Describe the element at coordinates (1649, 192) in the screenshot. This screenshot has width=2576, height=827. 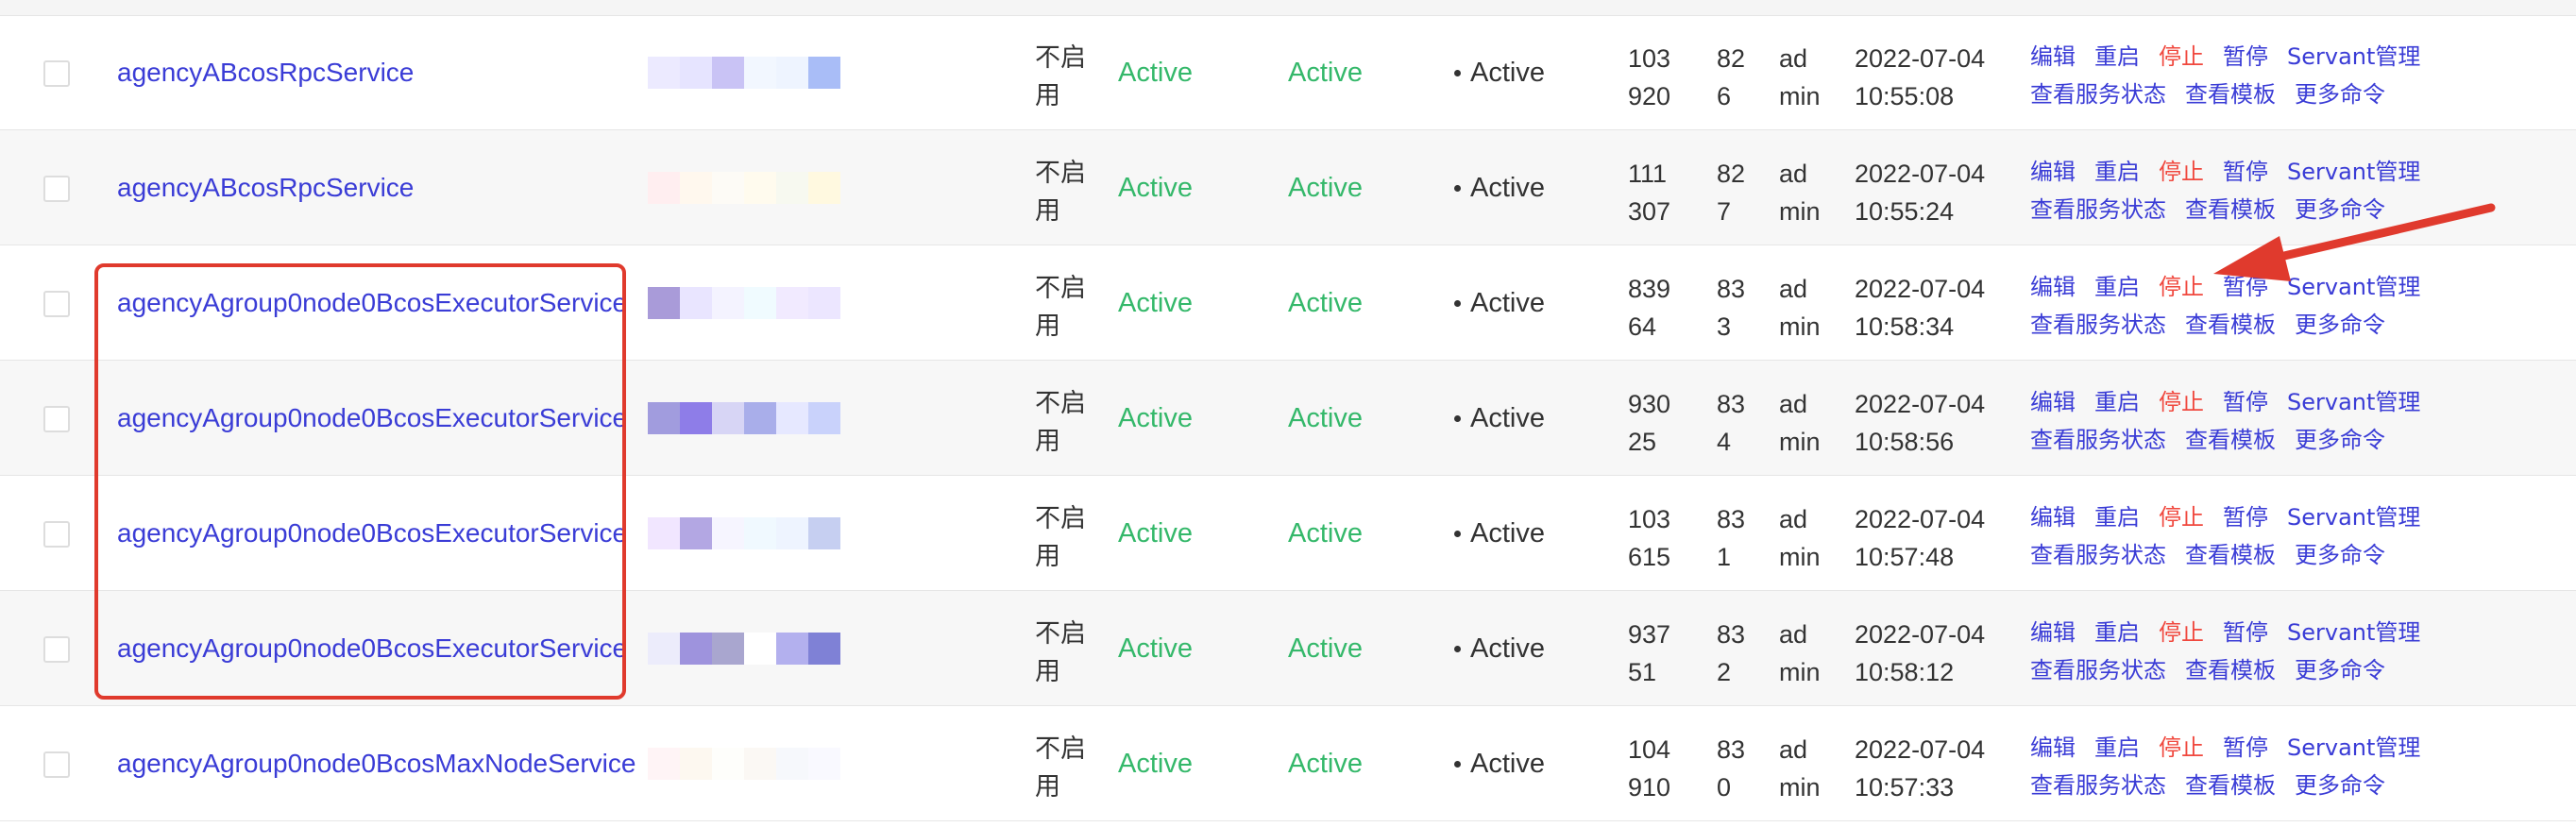
I see `process-id: 111 307` at that location.